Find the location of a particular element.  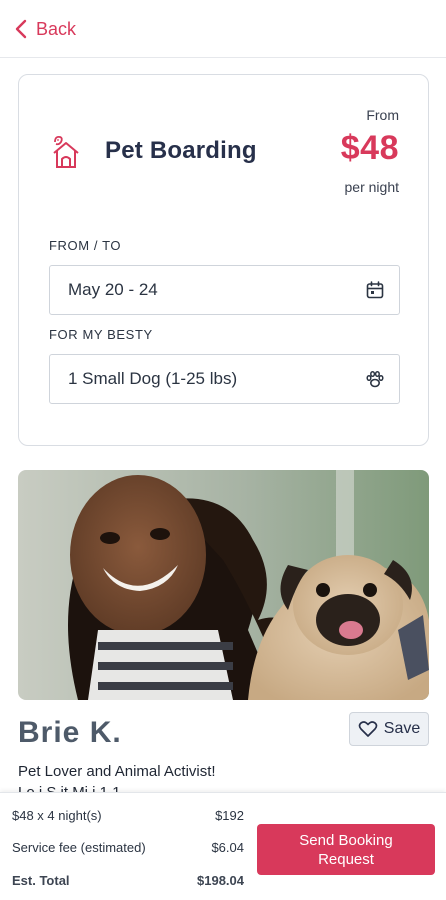

summary-row-nights: $48 x 4 night(s) $192 is located at coordinates (128, 815).